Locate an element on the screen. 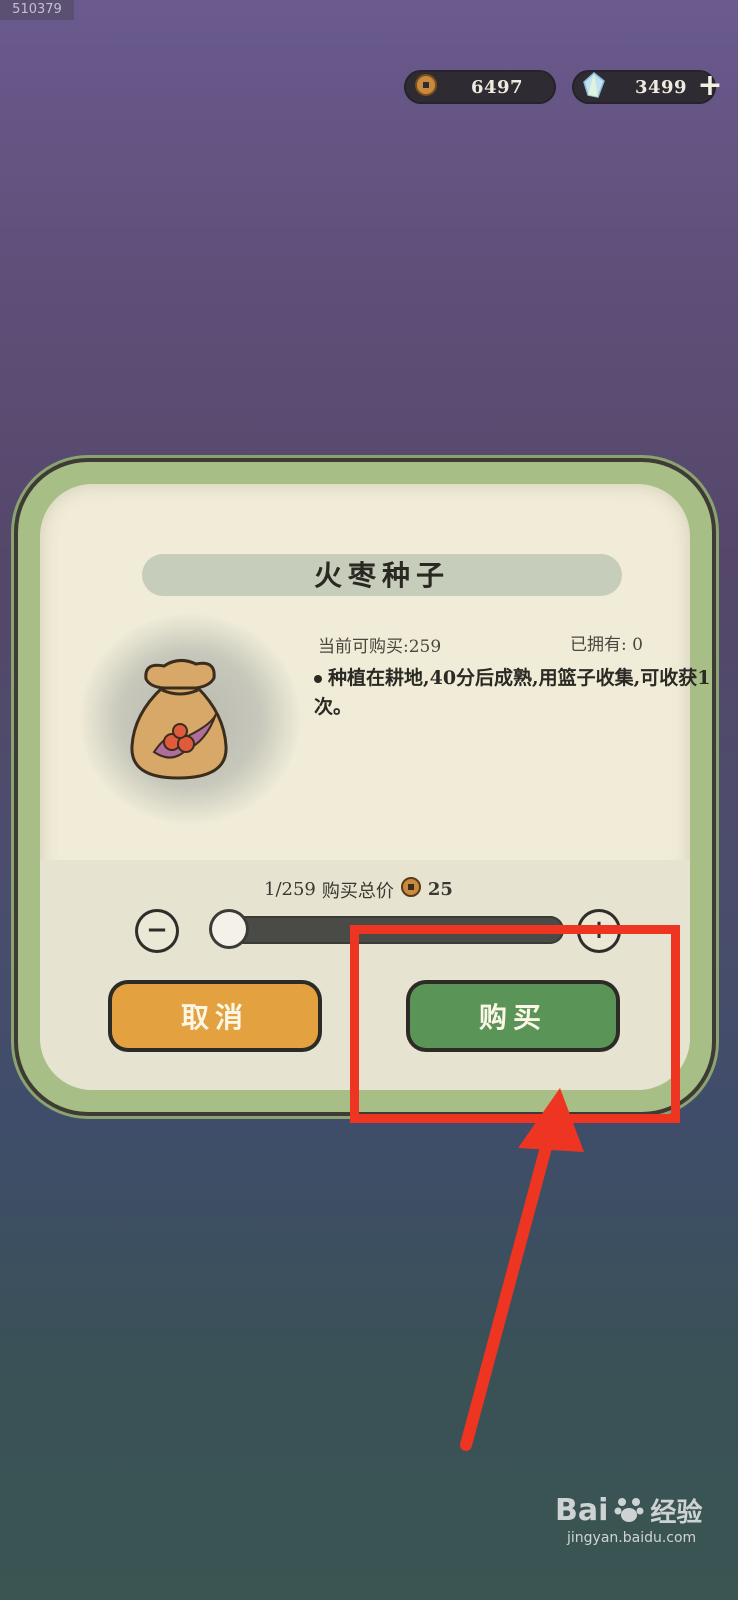  annotation-arrow-icon is located at coordinates (522, 1269).